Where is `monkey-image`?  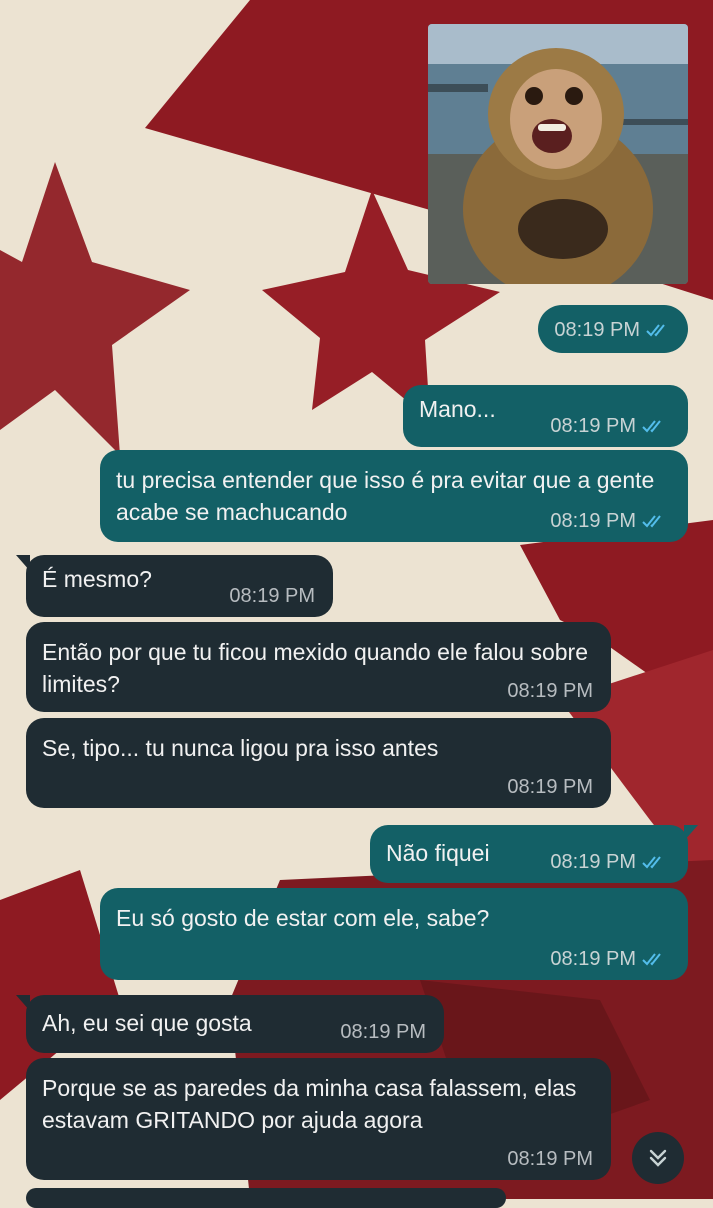
monkey-image is located at coordinates (558, 154).